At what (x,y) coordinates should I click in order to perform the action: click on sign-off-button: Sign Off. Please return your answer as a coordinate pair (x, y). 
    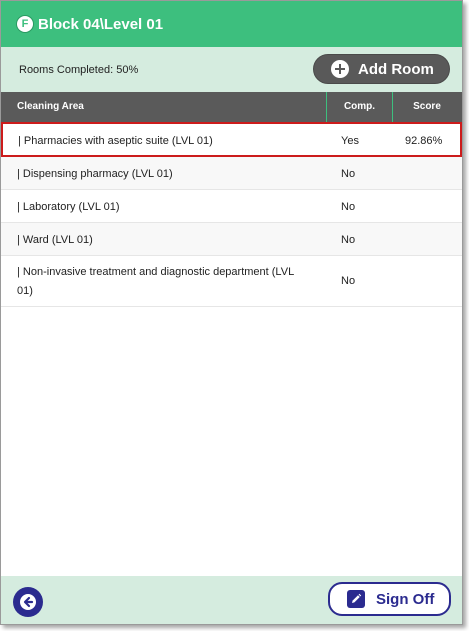
    Looking at the image, I should click on (389, 599).